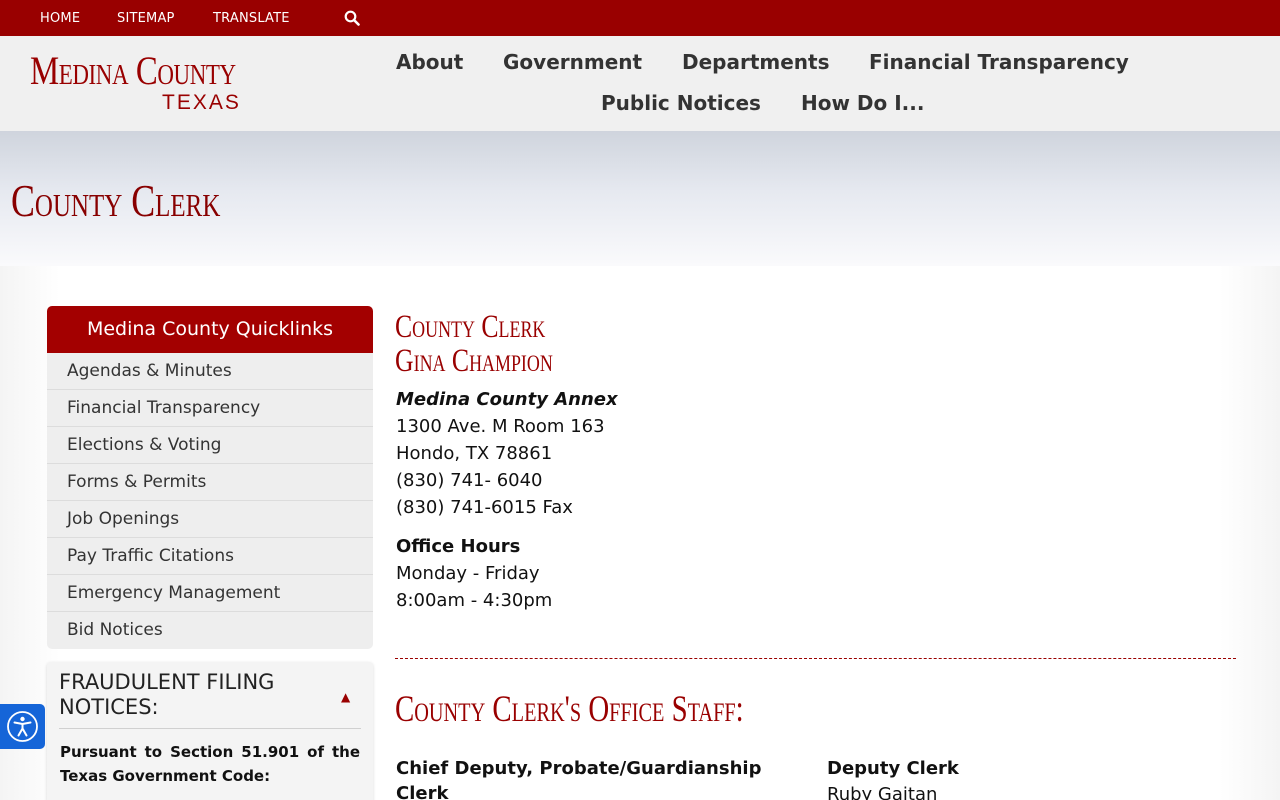  I want to click on city-line: Hondo, TX 78861, so click(474, 453).